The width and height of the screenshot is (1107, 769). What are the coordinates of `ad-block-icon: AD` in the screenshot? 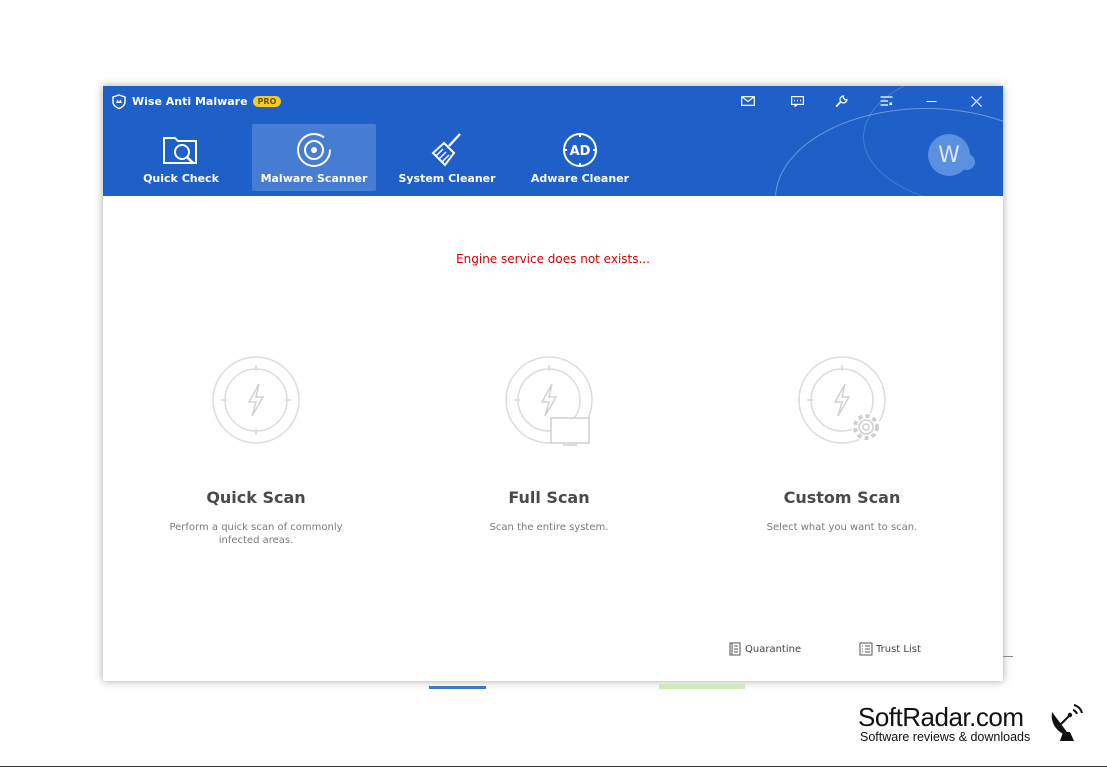 It's located at (580, 150).